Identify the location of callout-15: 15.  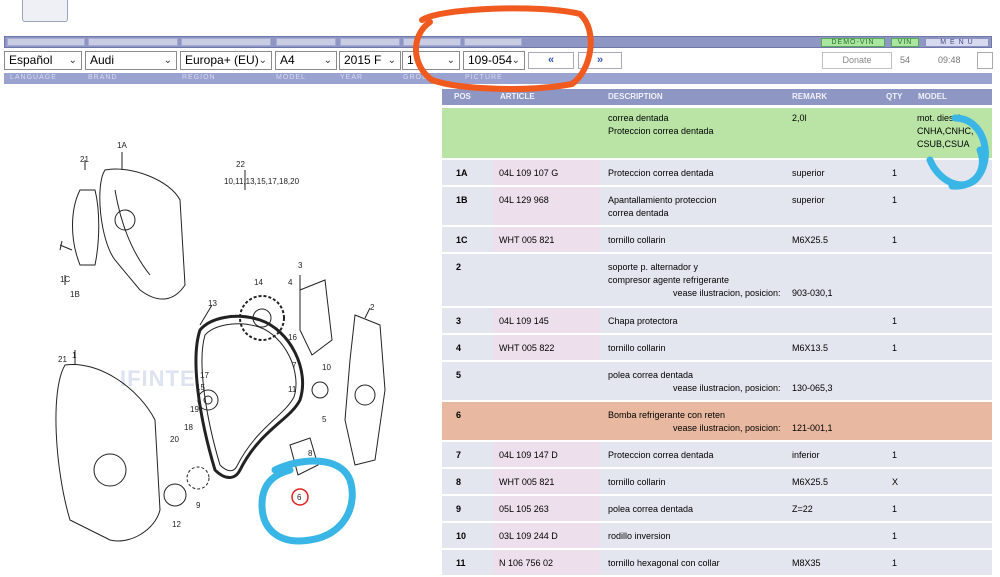
(200, 387).